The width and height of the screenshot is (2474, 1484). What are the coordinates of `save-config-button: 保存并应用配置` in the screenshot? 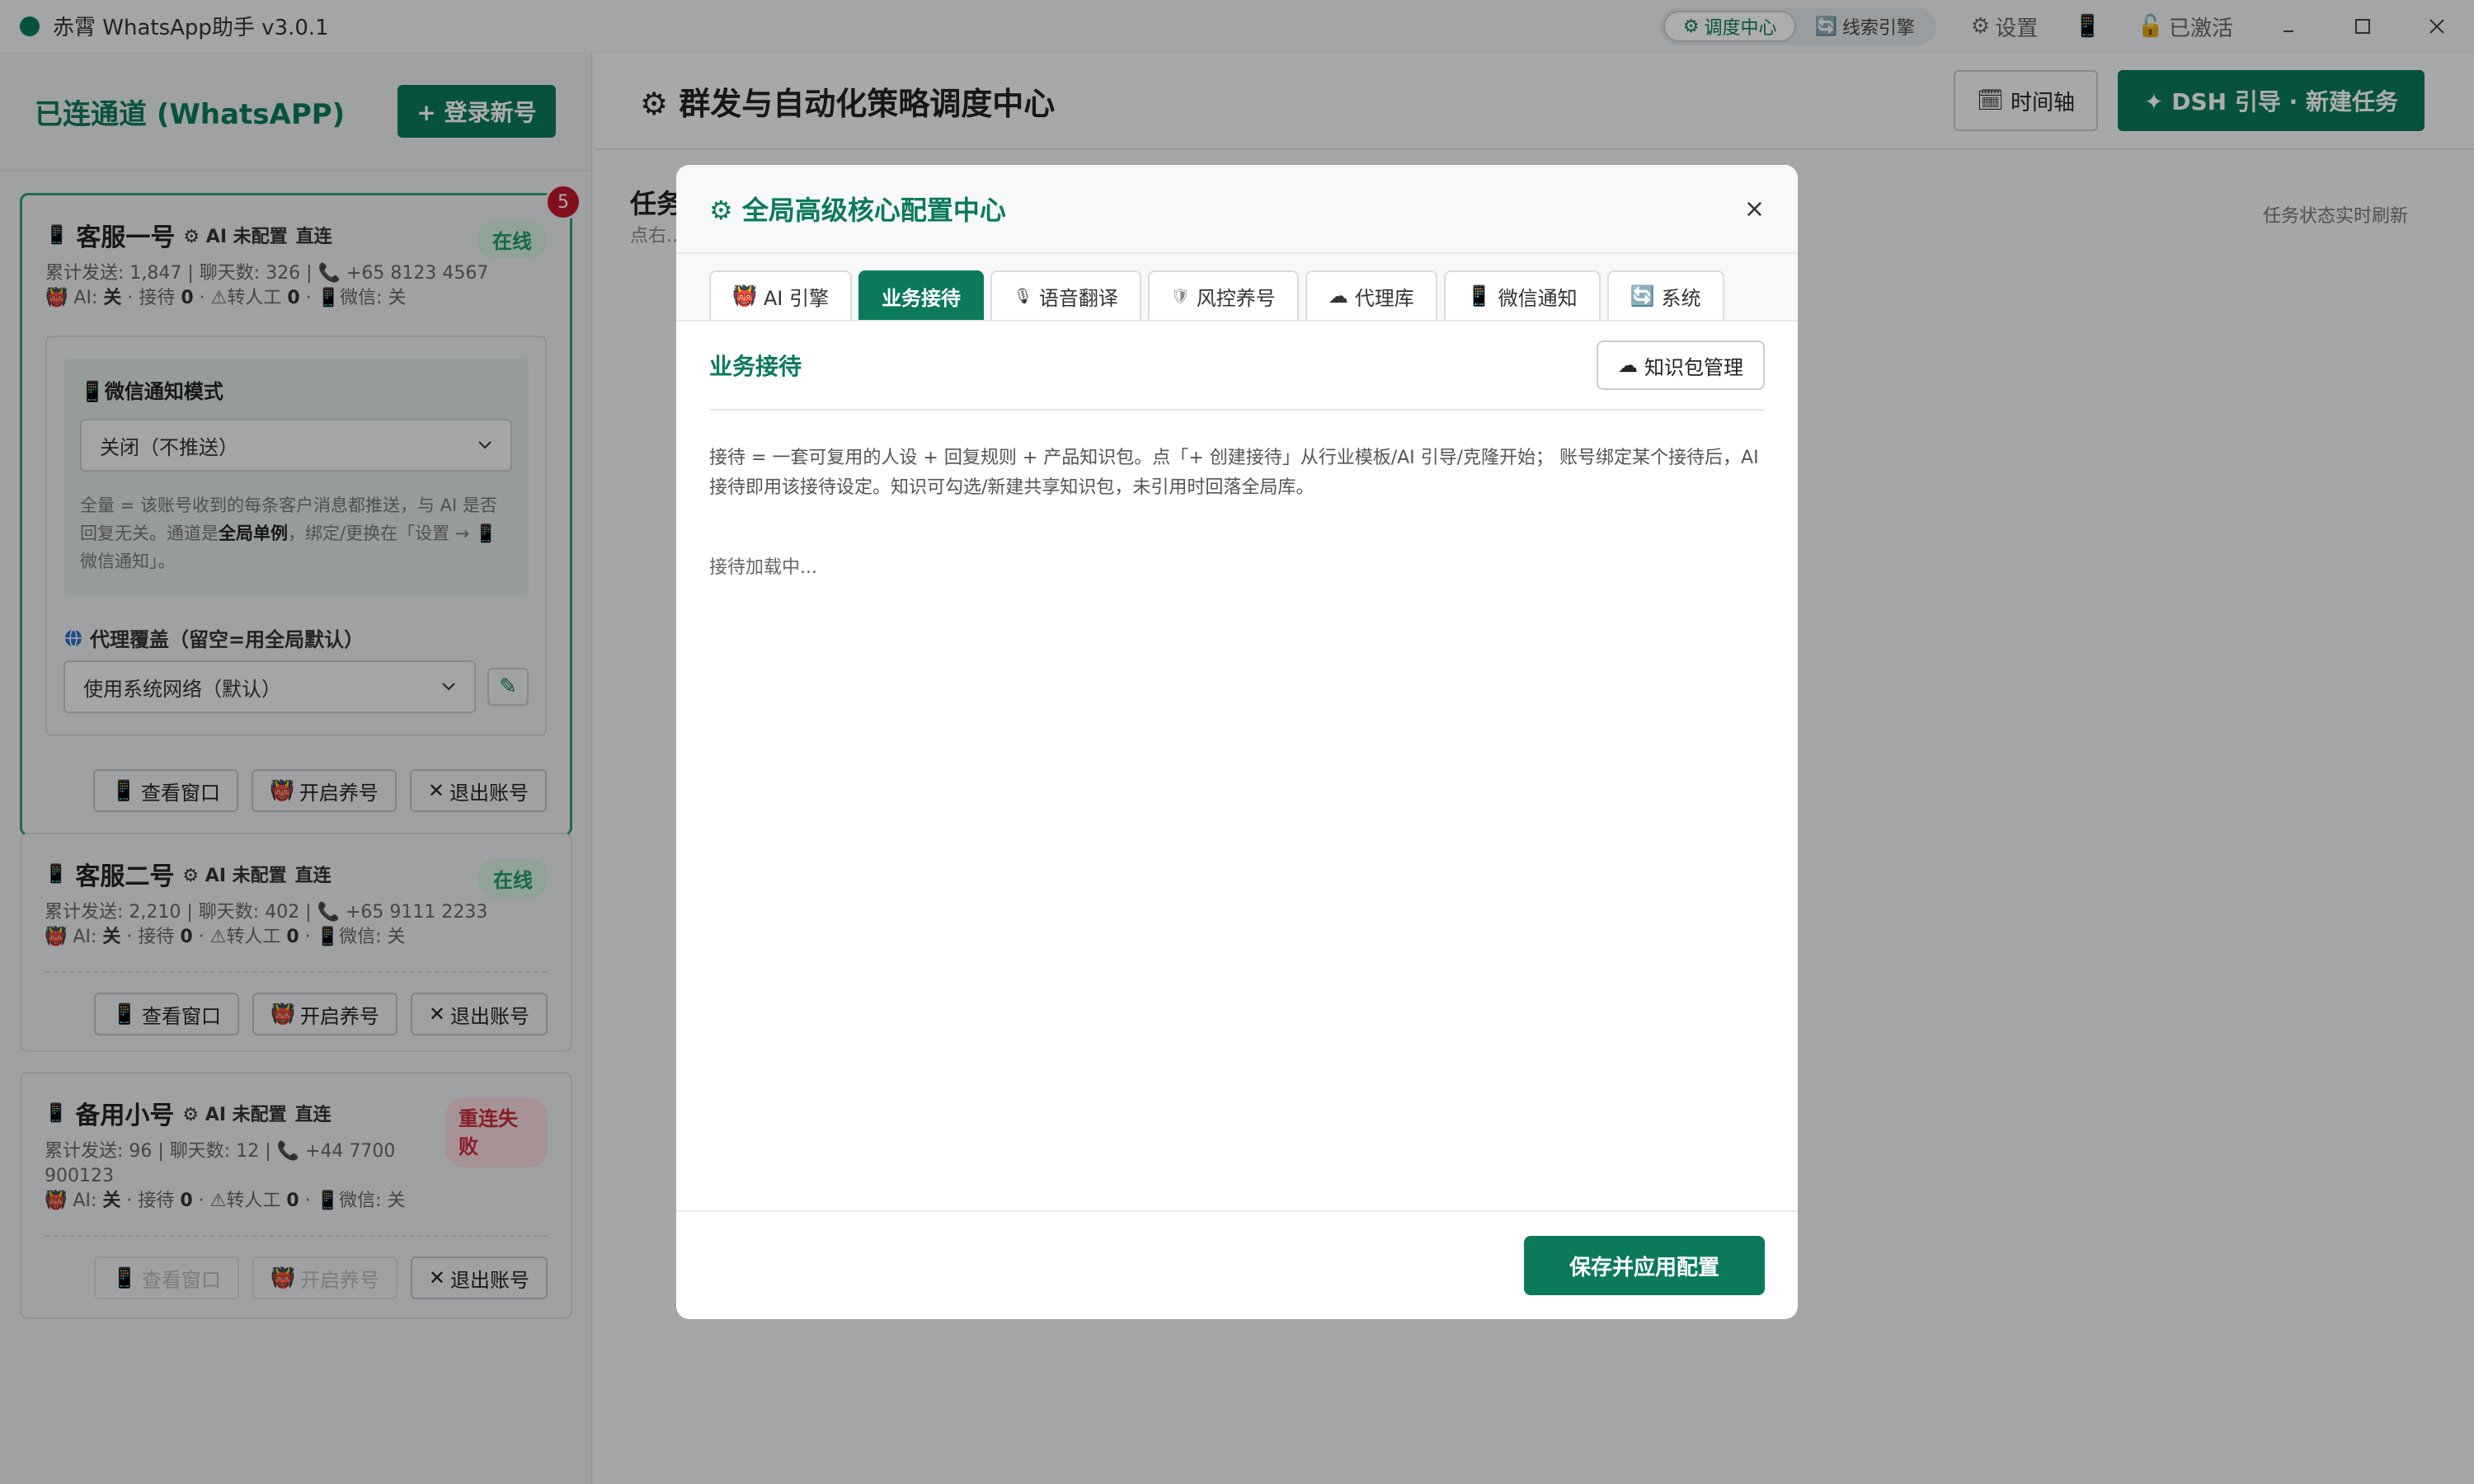 It's located at (1644, 1265).